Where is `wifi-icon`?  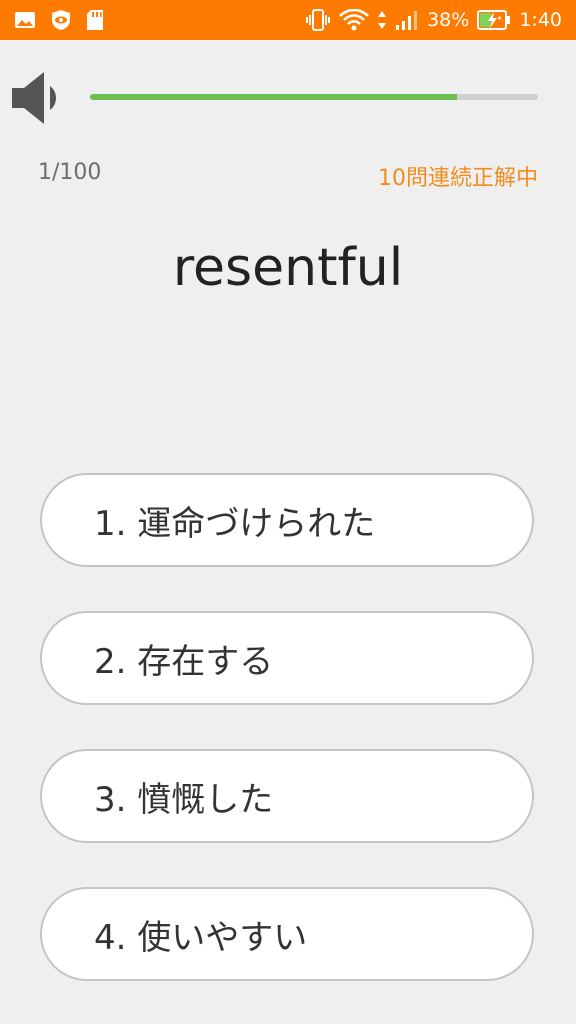 wifi-icon is located at coordinates (354, 20).